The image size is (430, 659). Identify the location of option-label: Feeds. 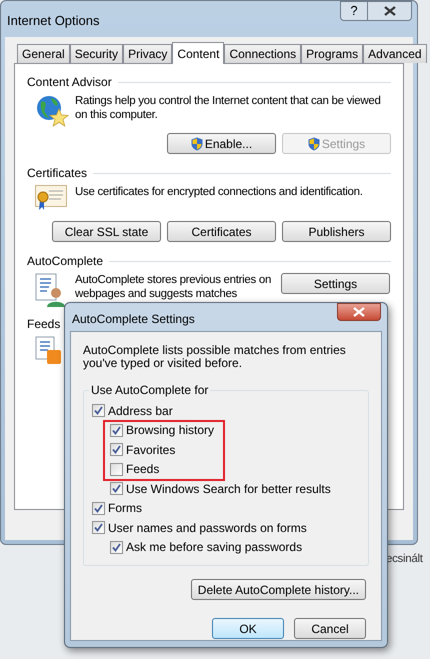
(143, 469).